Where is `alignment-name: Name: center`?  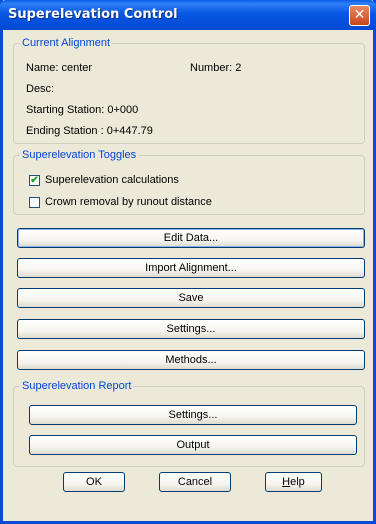
alignment-name: Name: center is located at coordinates (59, 68).